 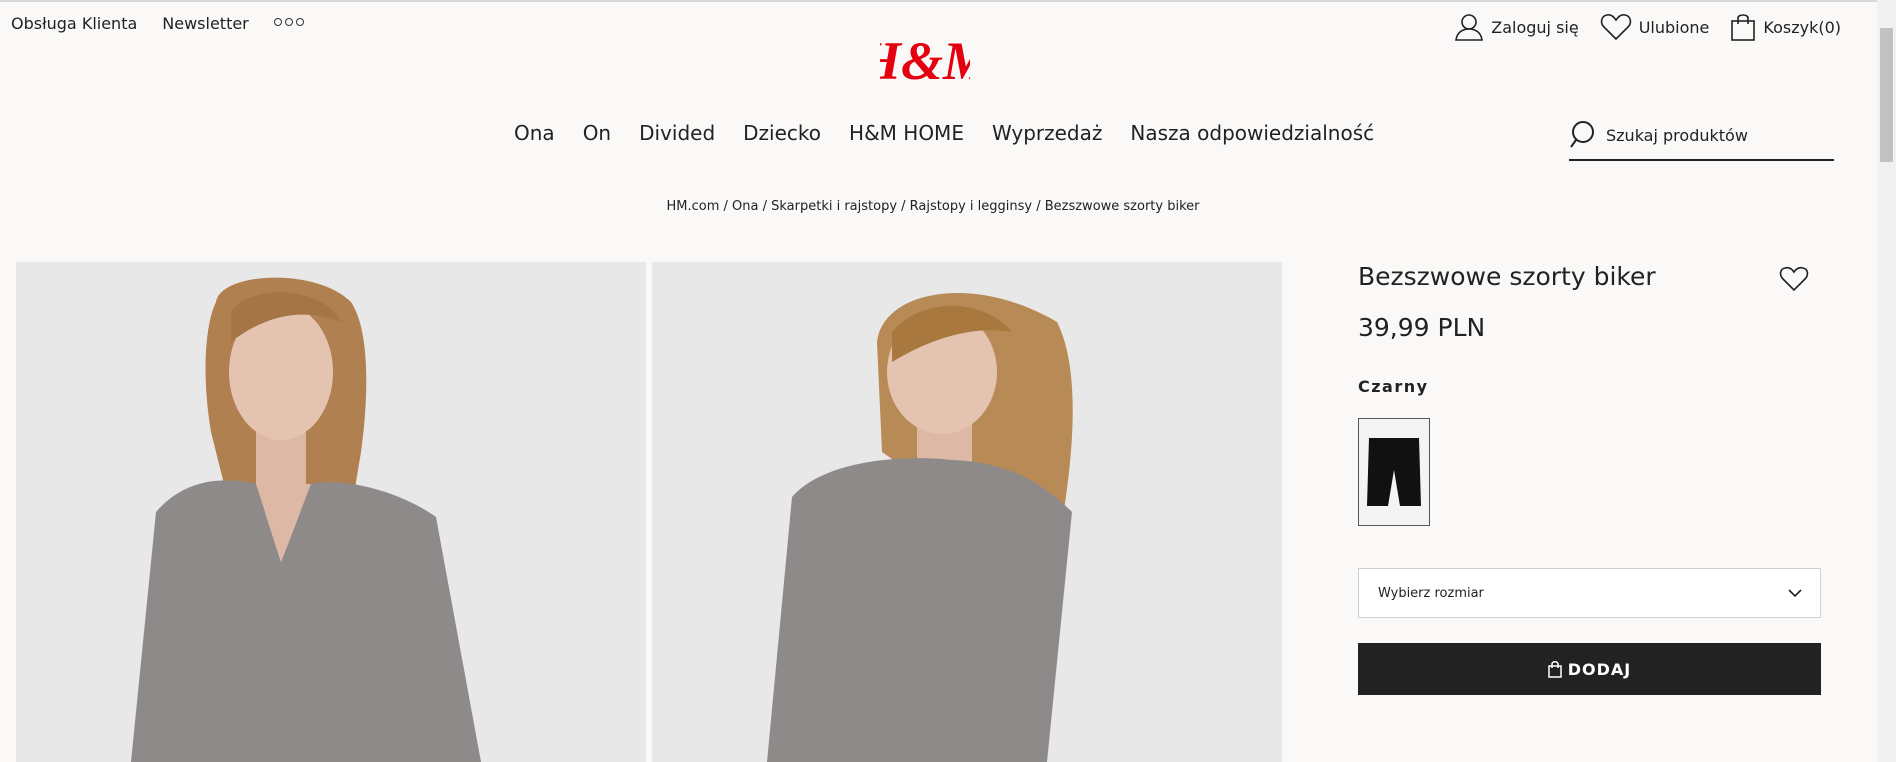 What do you see at coordinates (1589, 593) in the screenshot?
I see `size-select: Wybierz rozmiar` at bounding box center [1589, 593].